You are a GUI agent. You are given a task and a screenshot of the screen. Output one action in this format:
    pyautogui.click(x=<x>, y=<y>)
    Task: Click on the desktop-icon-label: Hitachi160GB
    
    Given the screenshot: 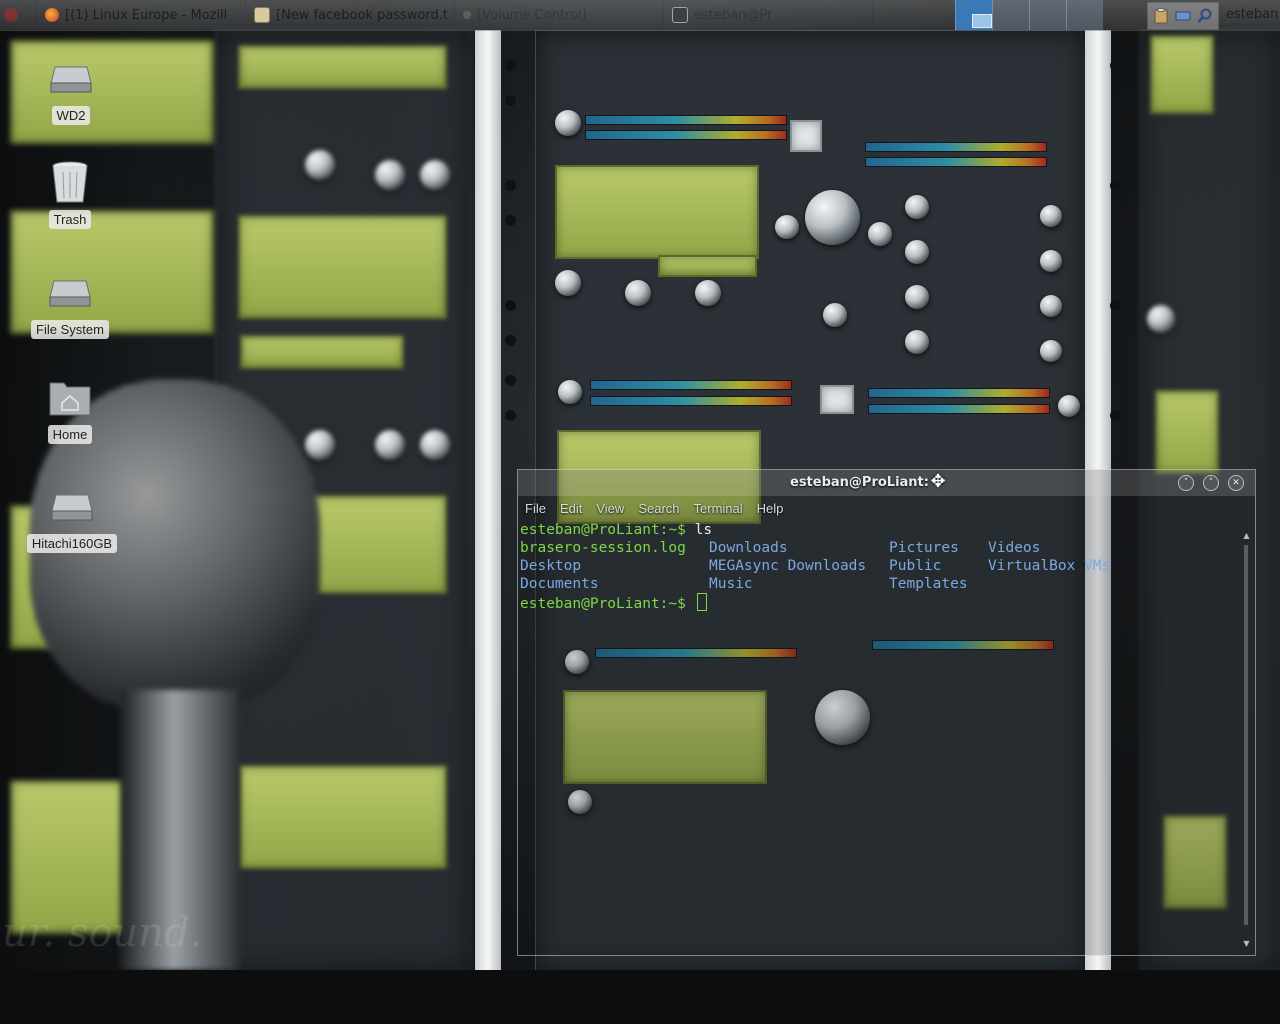 What is the action you would take?
    pyautogui.click(x=72, y=543)
    